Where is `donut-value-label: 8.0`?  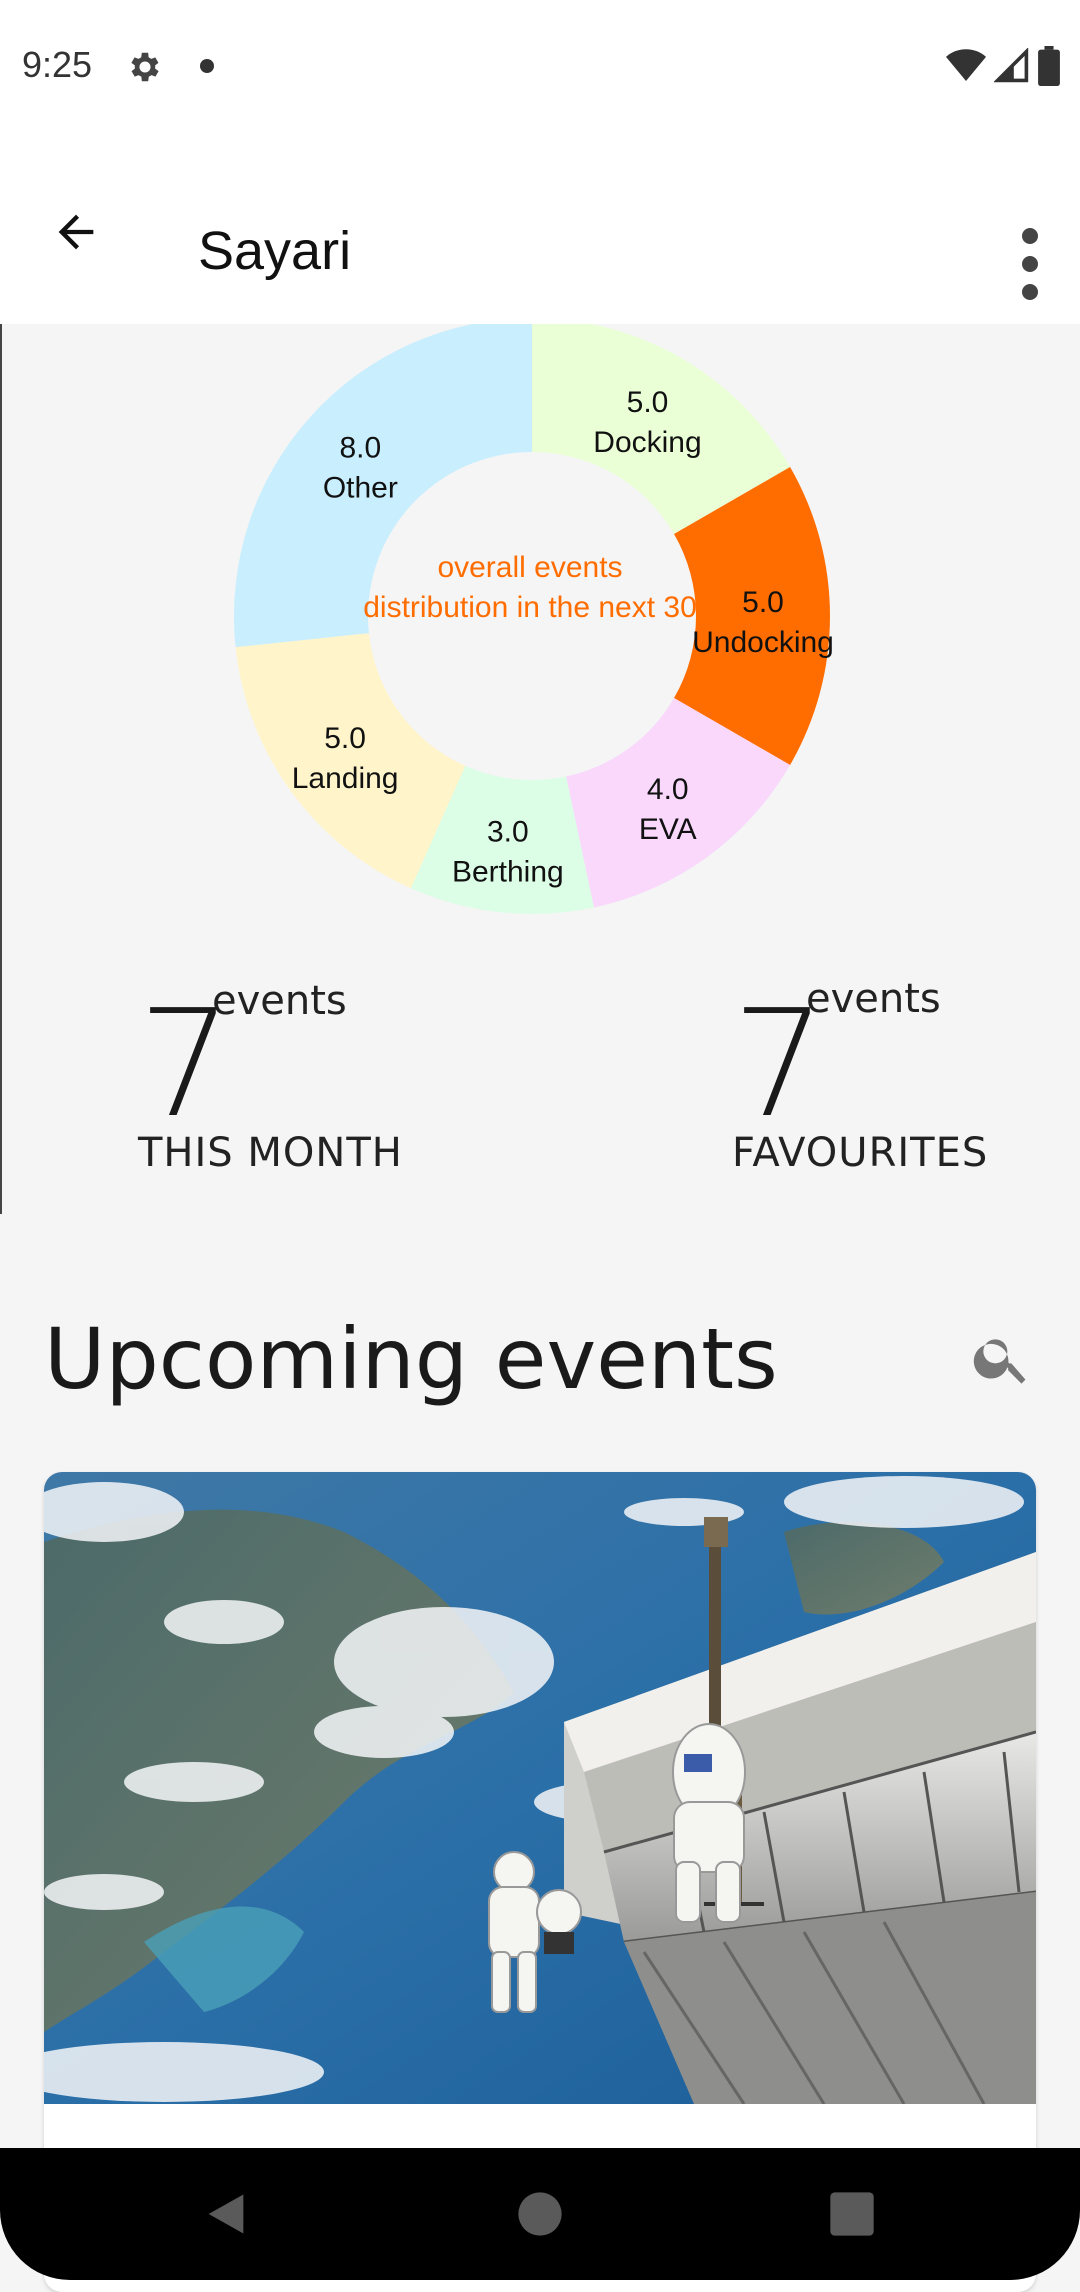 donut-value-label: 8.0 is located at coordinates (360, 447).